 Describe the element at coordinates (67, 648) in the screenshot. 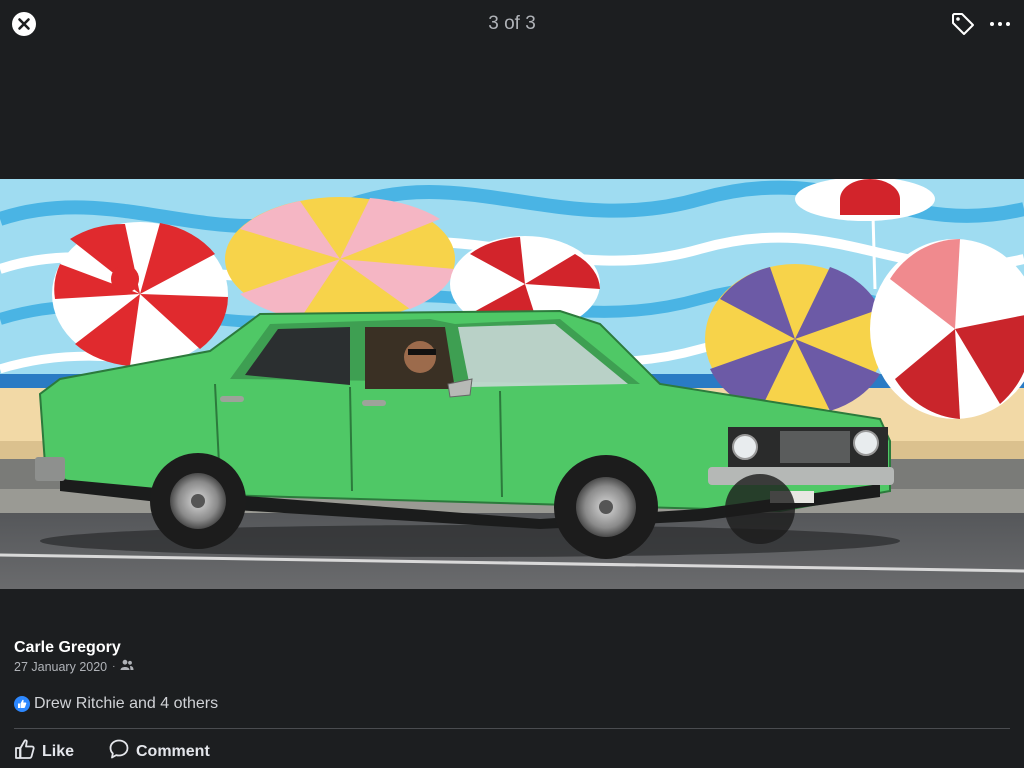

I see `author-name: Carle Gregory` at that location.